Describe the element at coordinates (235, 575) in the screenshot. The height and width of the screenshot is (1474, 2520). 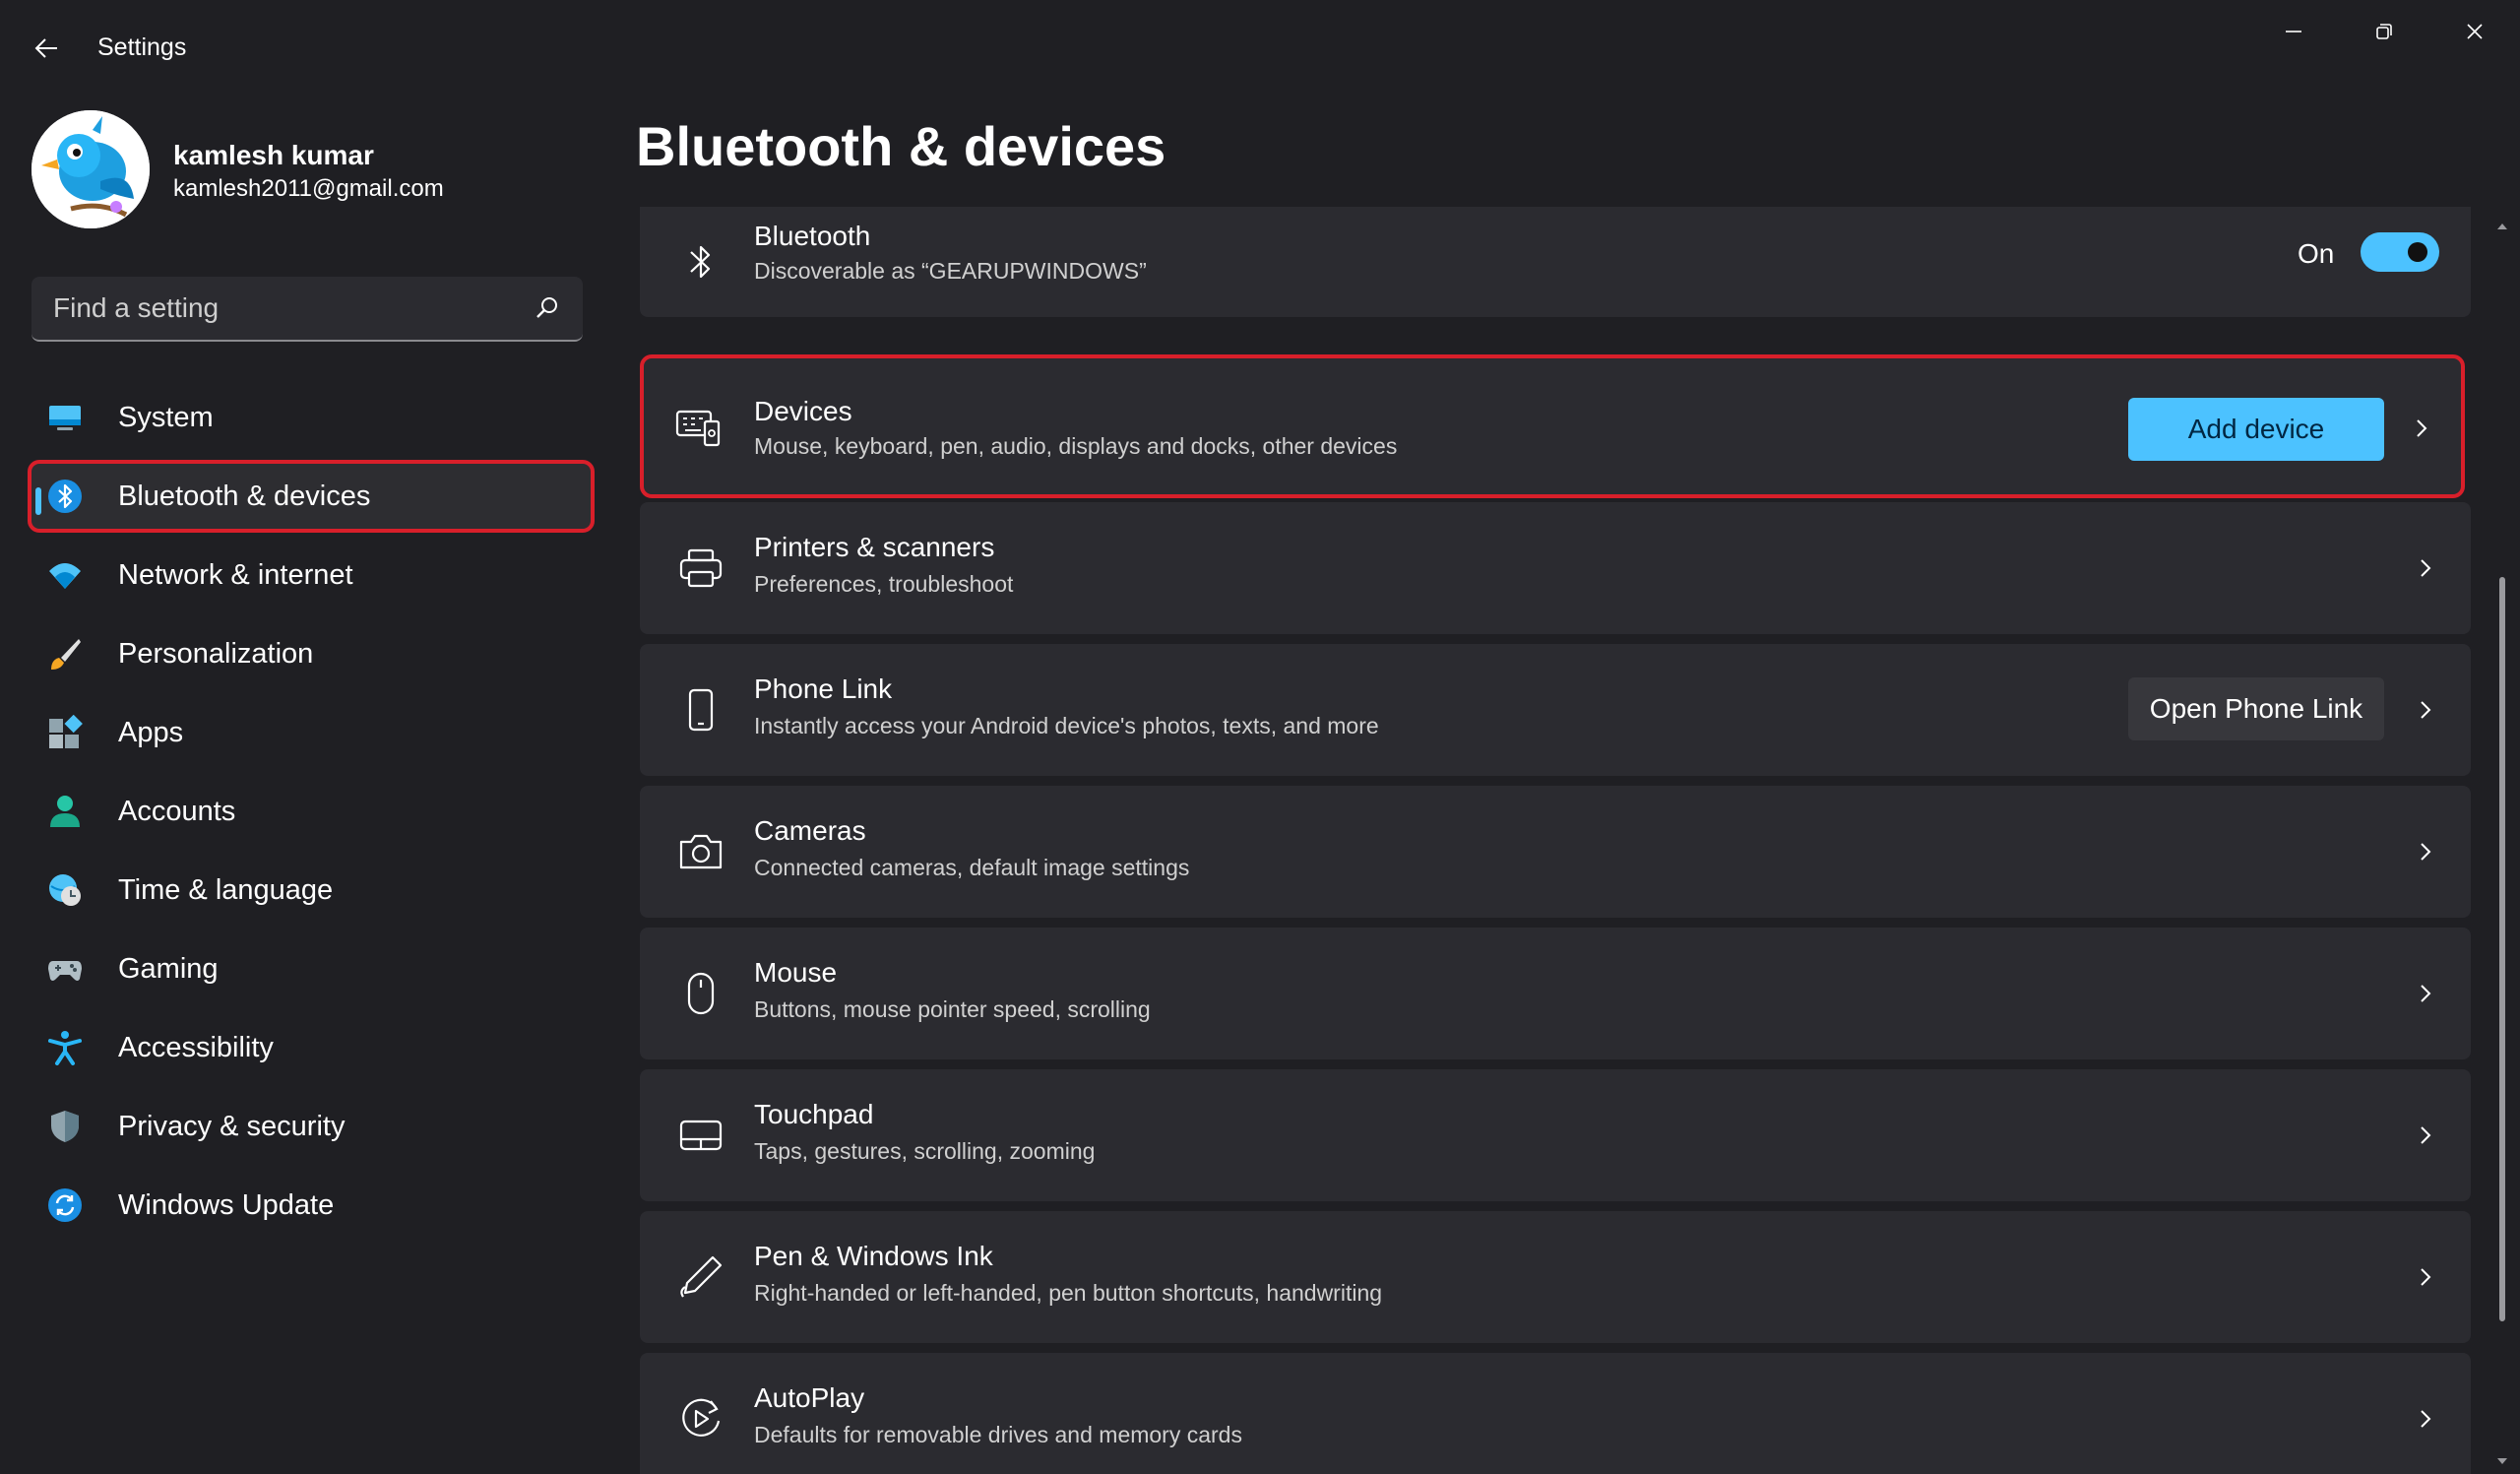
I see `sidebar-item-label: Network & internet` at that location.